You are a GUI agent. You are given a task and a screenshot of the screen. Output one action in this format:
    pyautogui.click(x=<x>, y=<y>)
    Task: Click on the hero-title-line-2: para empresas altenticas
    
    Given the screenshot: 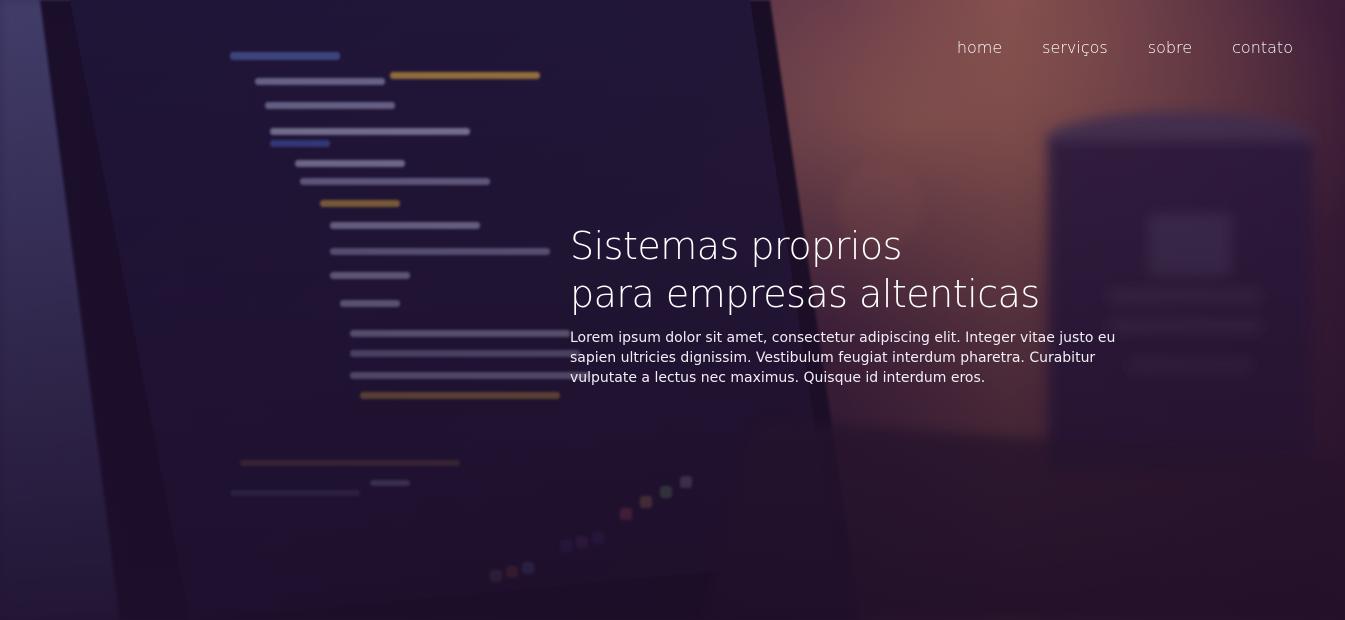 What is the action you would take?
    pyautogui.click(x=805, y=294)
    